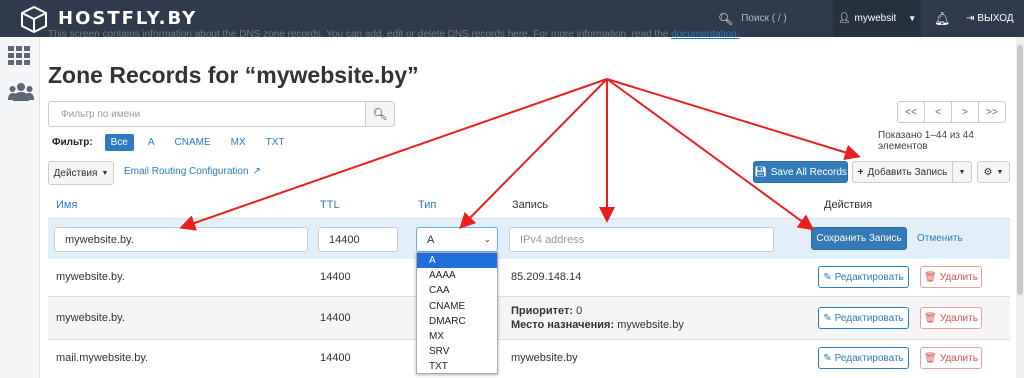 The width and height of the screenshot is (1024, 378). I want to click on row-name: mail.mywebsite.by., so click(102, 358).